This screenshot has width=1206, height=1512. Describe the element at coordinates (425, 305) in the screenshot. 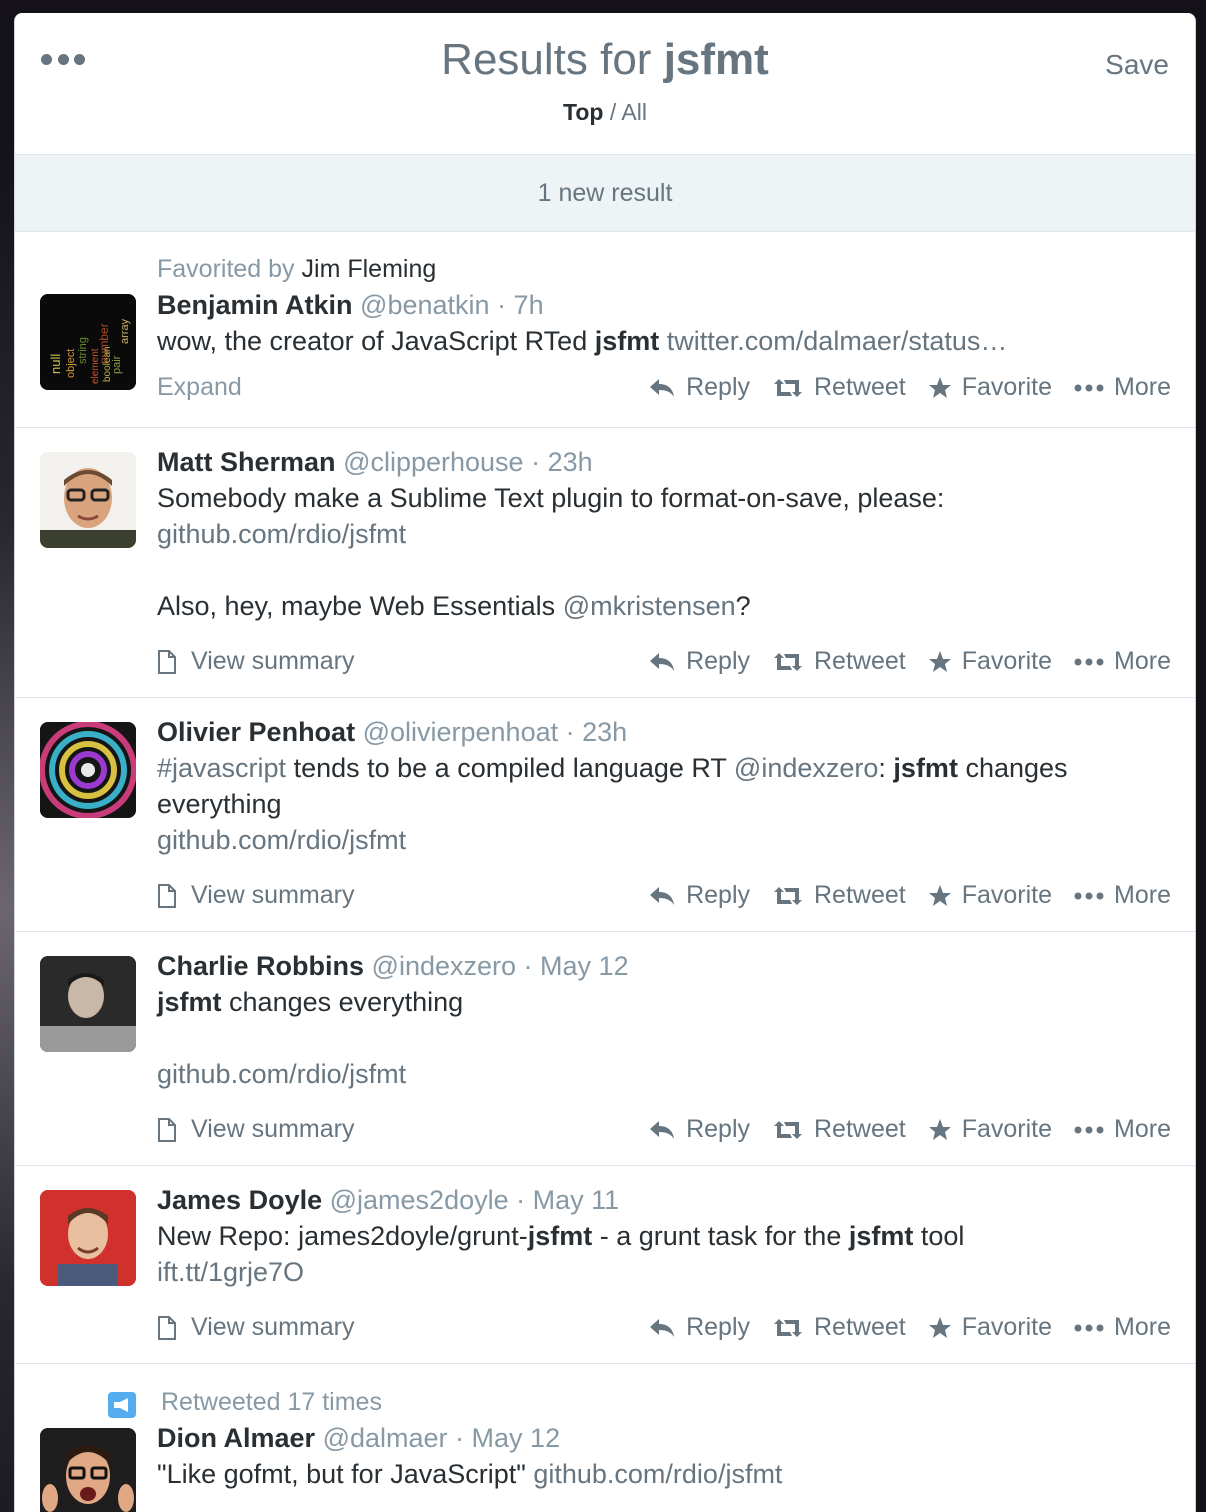

I see `author-handle: @benatkin` at that location.